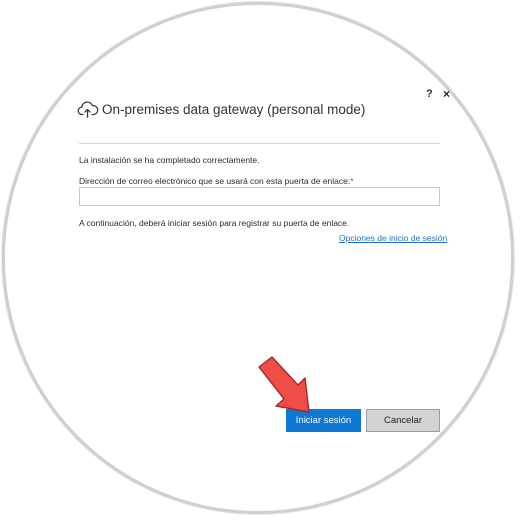 The width and height of the screenshot is (520, 520). Describe the element at coordinates (284, 384) in the screenshot. I see `arrow-pointer-icon` at that location.